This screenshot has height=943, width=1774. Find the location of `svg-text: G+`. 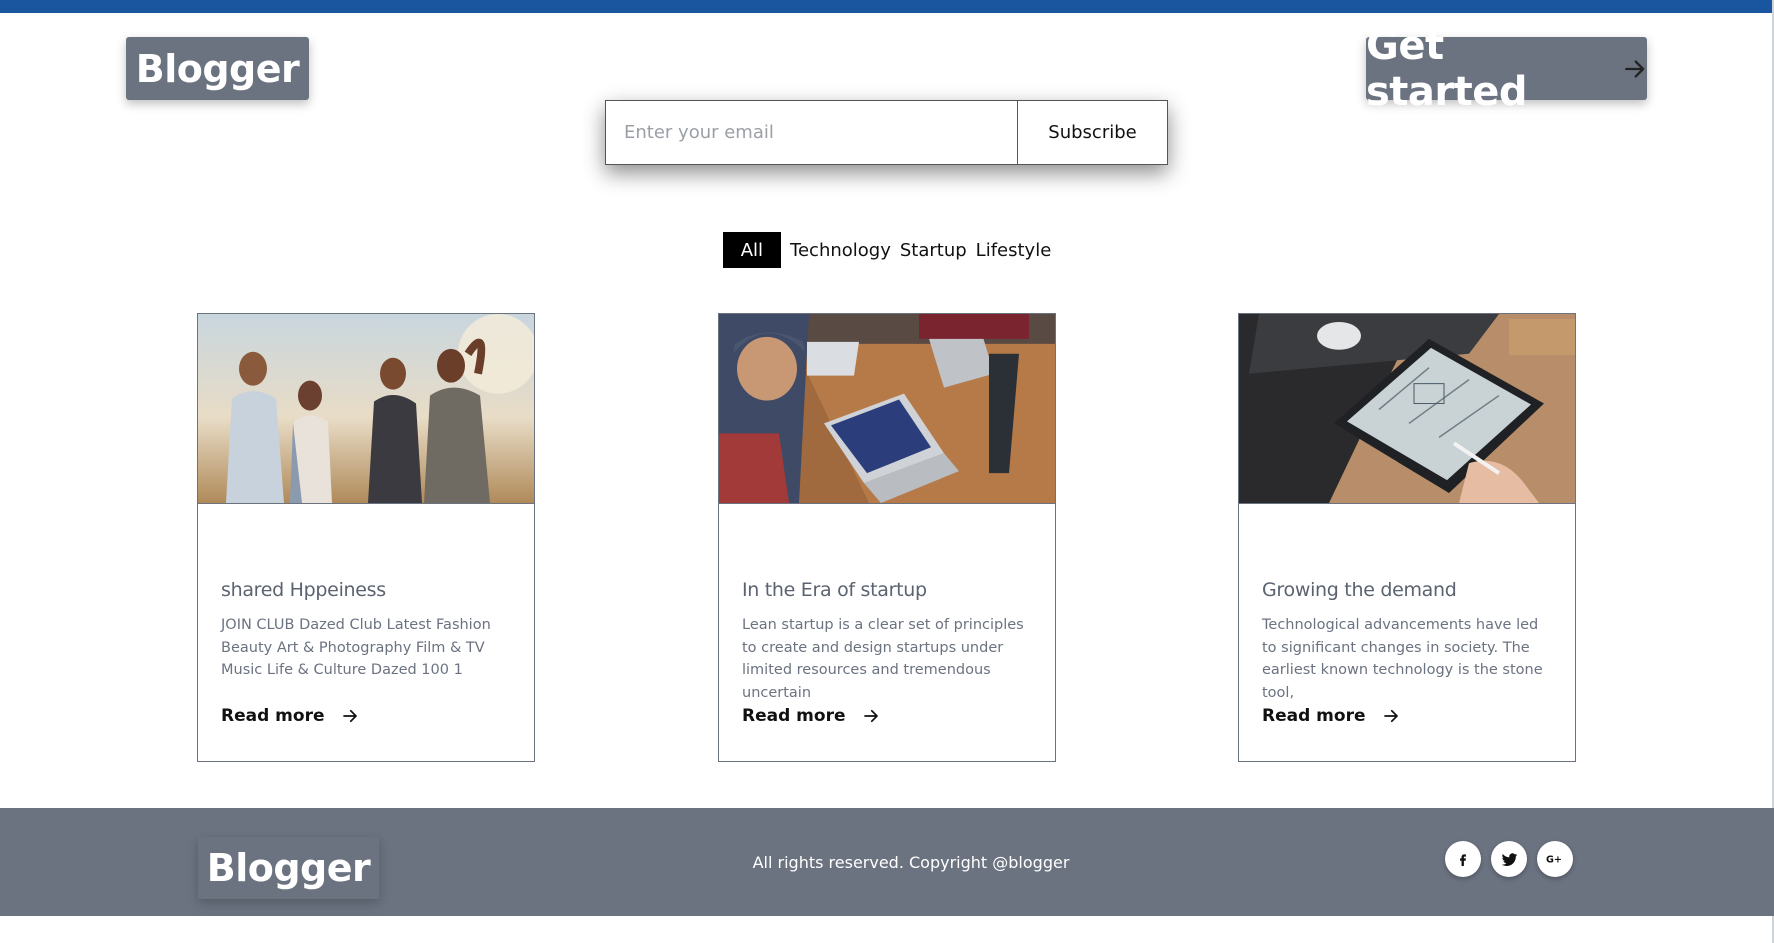

svg-text: G+ is located at coordinates (1554, 860).